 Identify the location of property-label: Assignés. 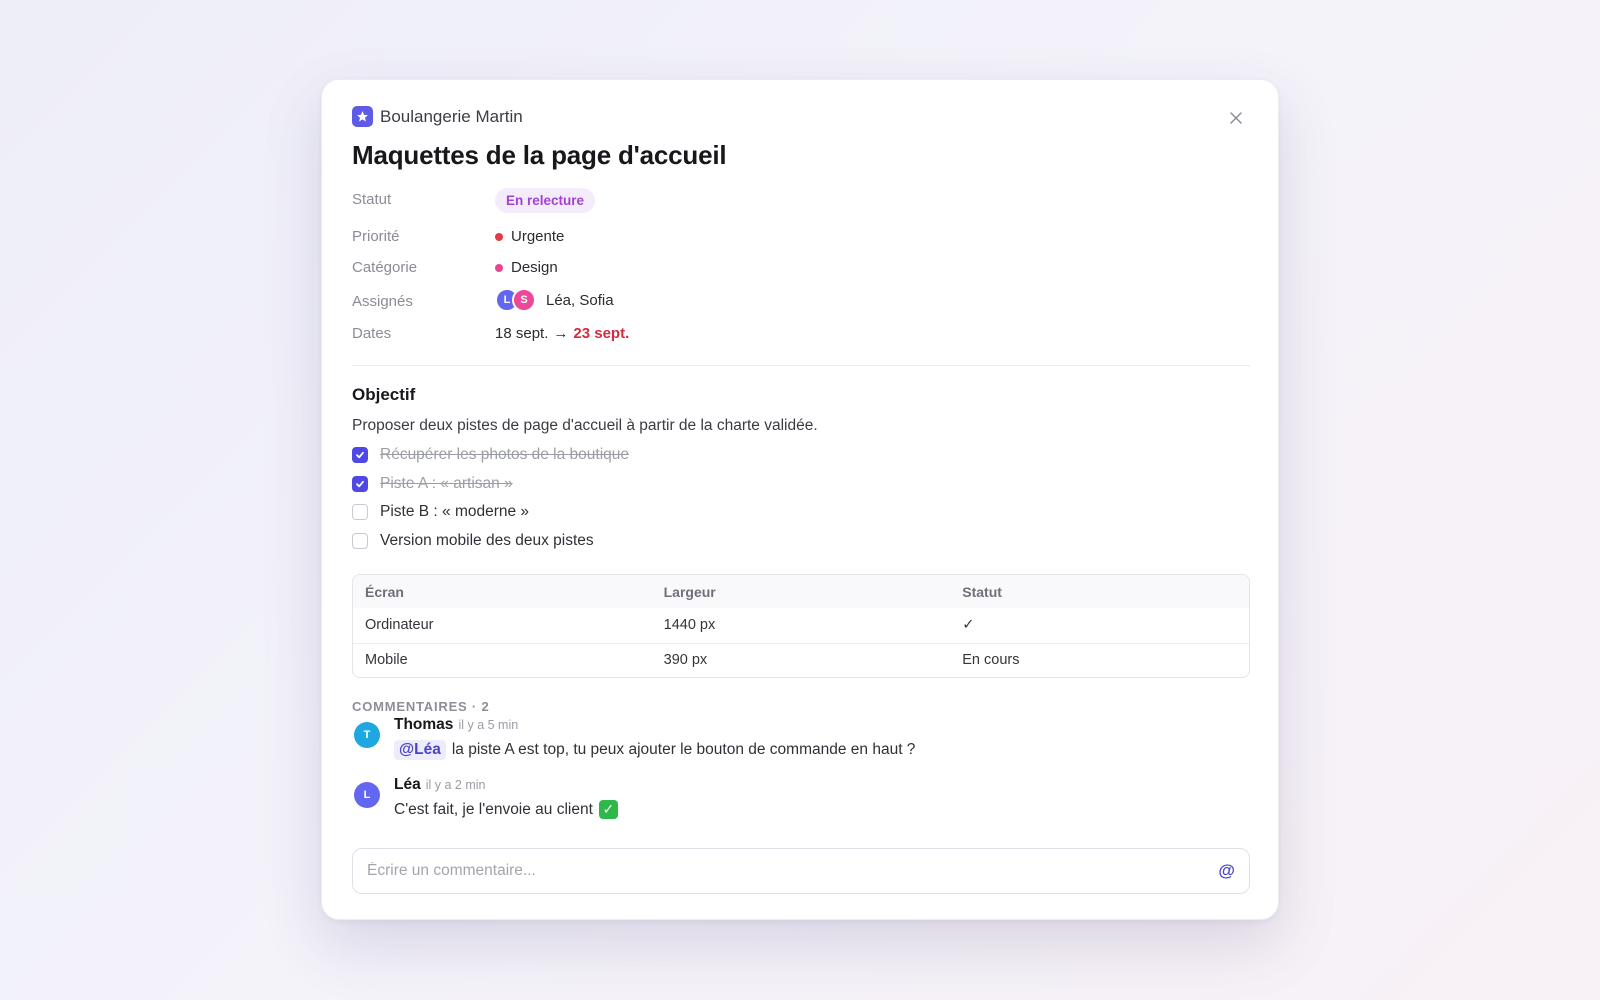
(382, 301).